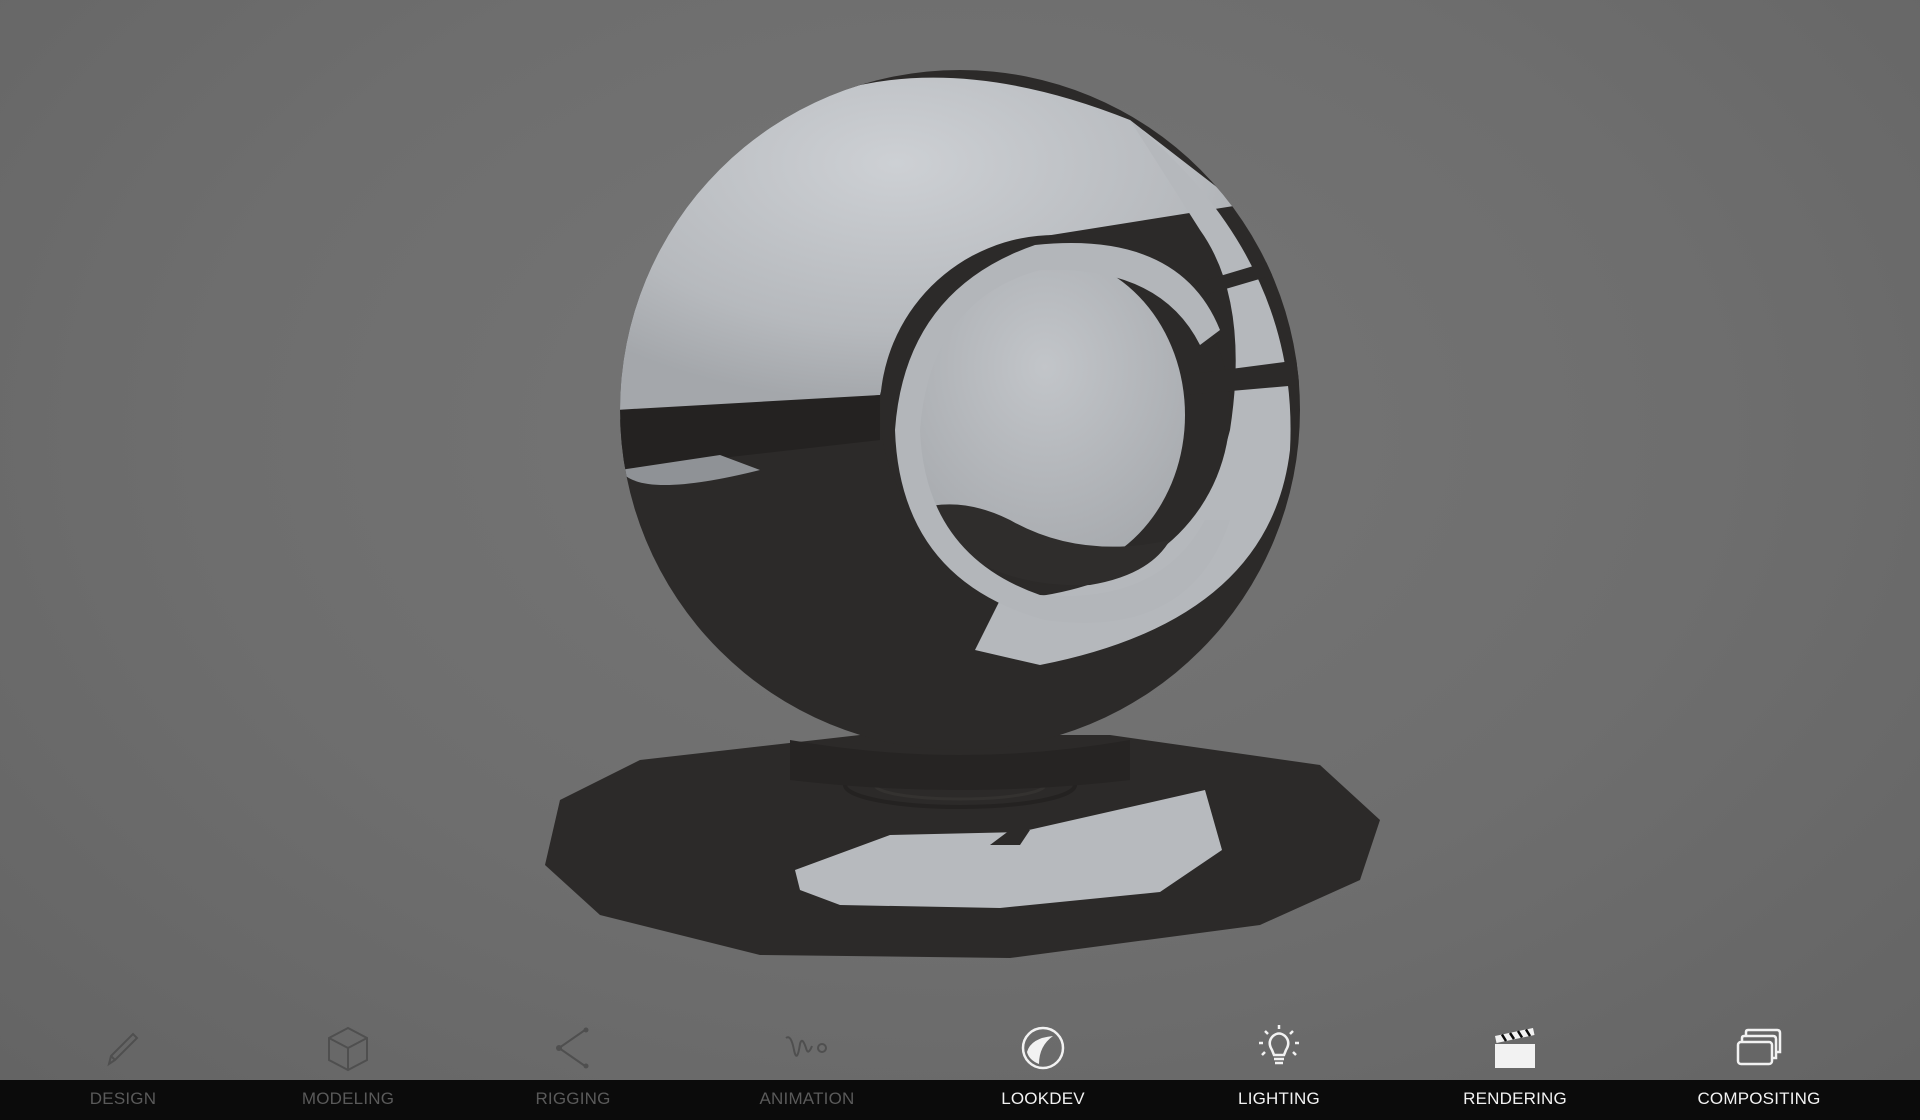 The image size is (1920, 1120). Describe the element at coordinates (1043, 1098) in the screenshot. I see `stage-label: LOOKDEV` at that location.